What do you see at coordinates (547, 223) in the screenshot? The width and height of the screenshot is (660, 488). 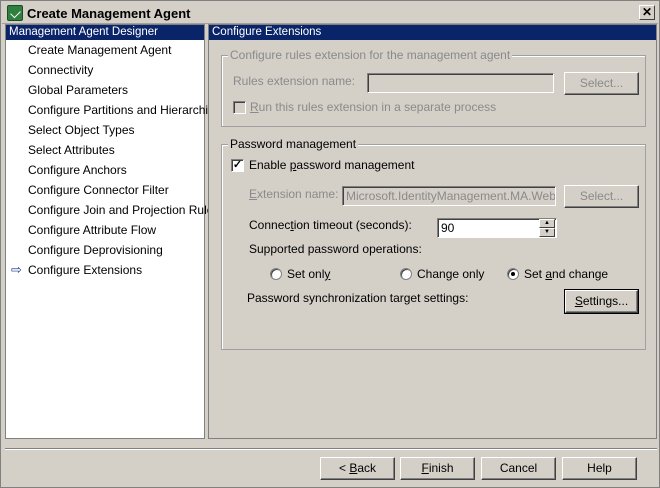 I see `spin-up-icon: ▲` at bounding box center [547, 223].